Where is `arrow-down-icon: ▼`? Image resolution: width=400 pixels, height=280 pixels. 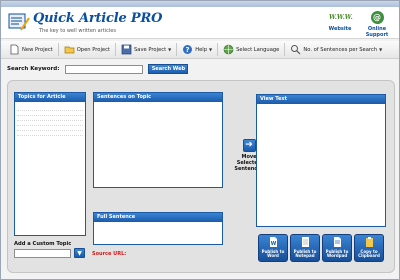 arrow-down-icon: ▼ is located at coordinates (79, 253).